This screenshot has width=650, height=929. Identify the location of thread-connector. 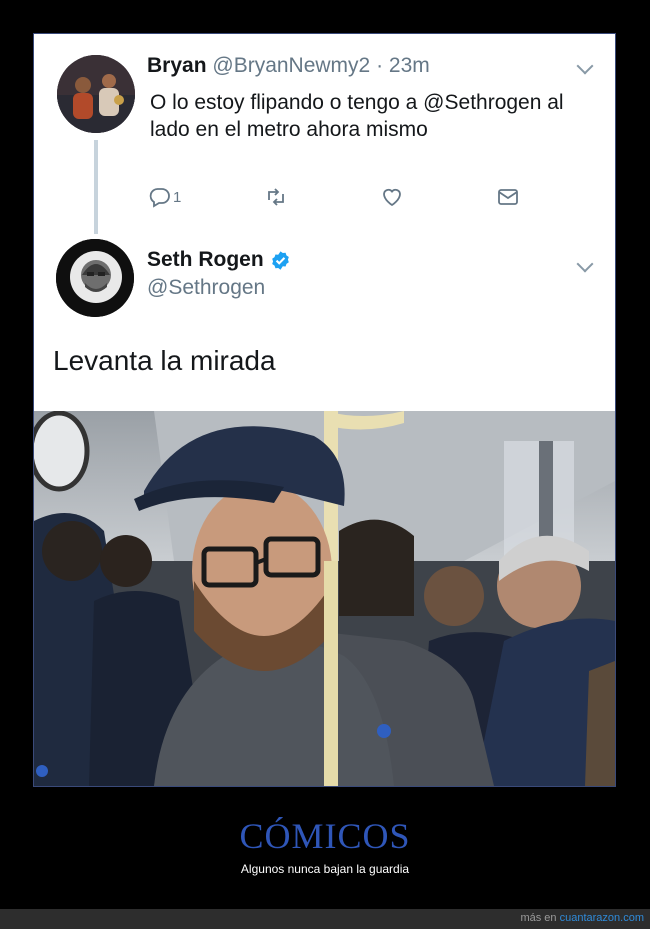
(96, 188).